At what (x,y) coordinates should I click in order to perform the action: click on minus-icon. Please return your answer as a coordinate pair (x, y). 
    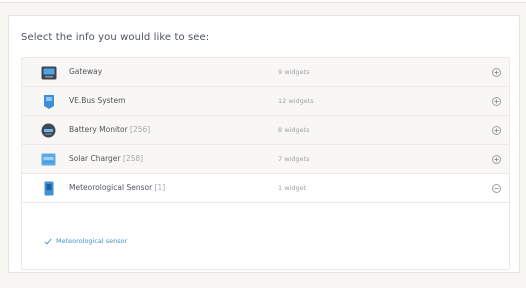
    Looking at the image, I should click on (496, 188).